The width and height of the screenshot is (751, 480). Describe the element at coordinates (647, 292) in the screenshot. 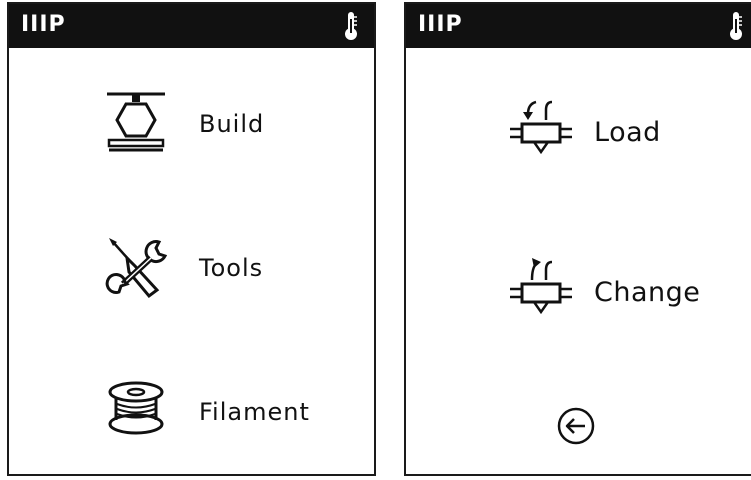

I see `change-label: Change` at that location.